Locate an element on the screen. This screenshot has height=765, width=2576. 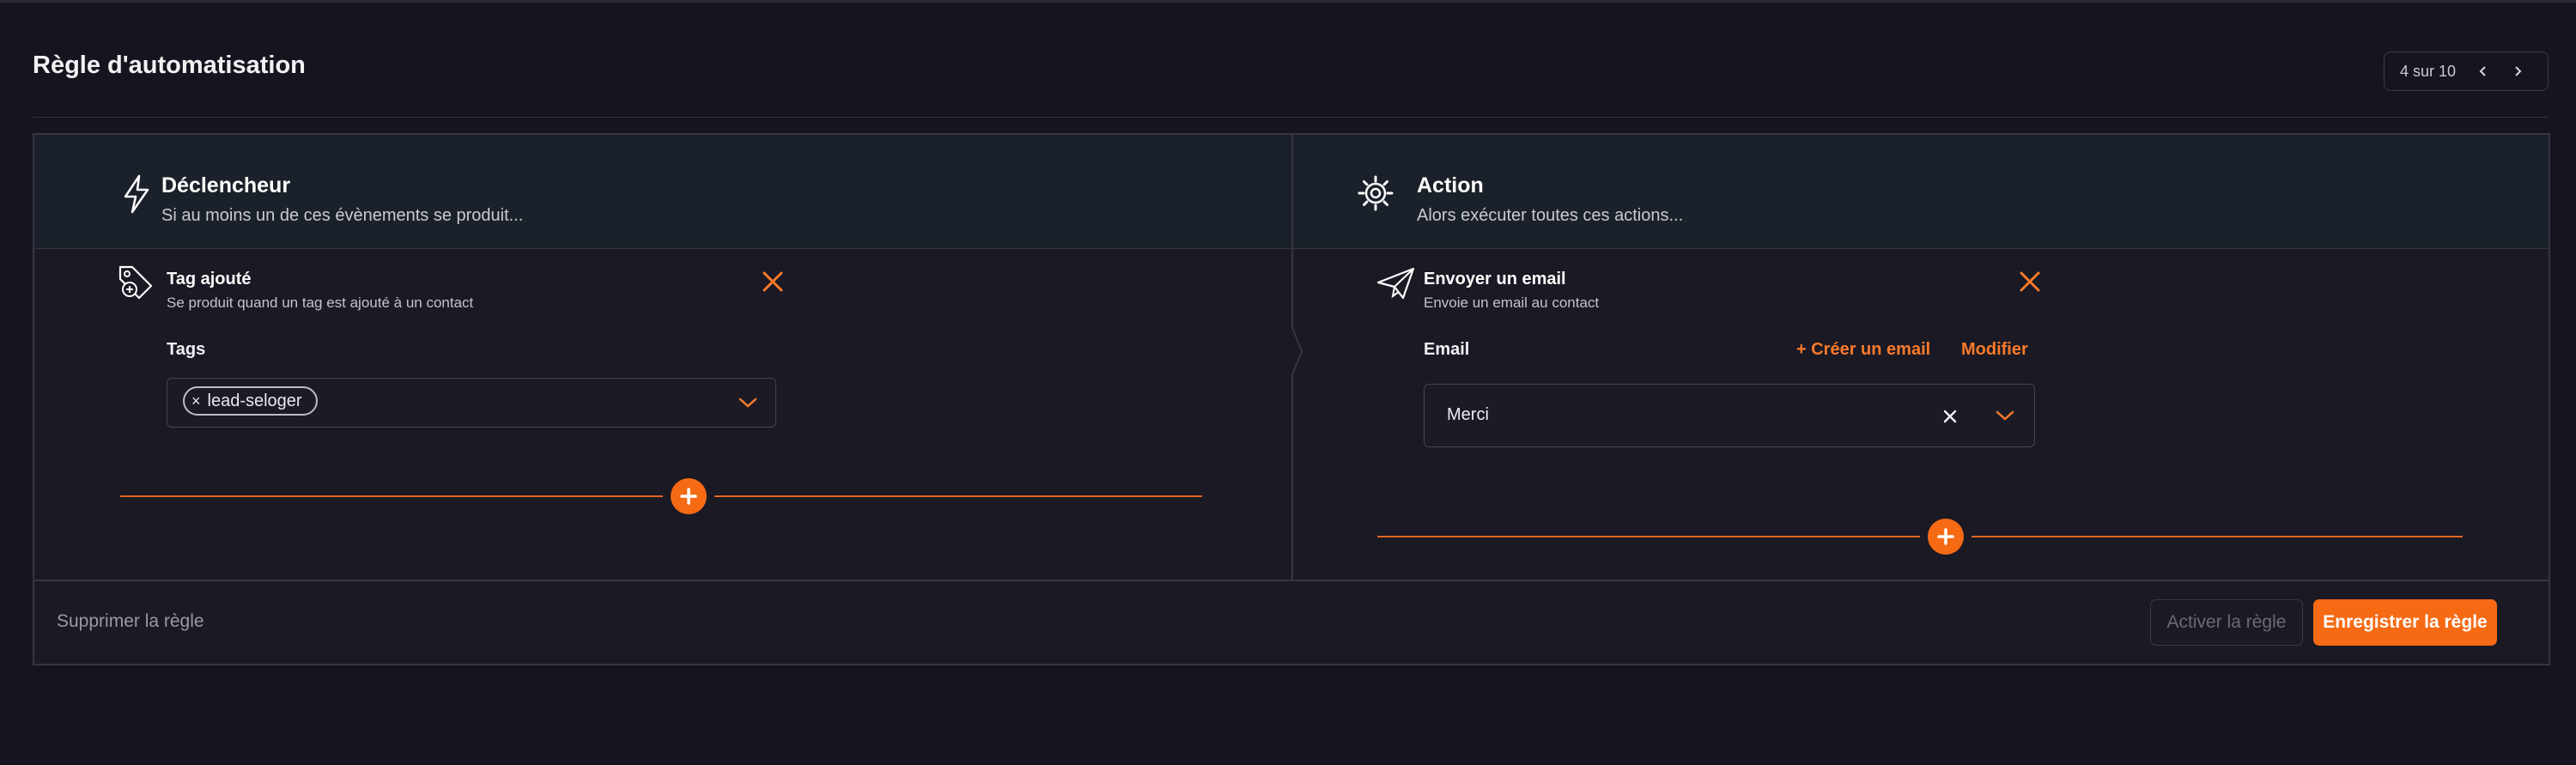
gear-icon is located at coordinates (1376, 193).